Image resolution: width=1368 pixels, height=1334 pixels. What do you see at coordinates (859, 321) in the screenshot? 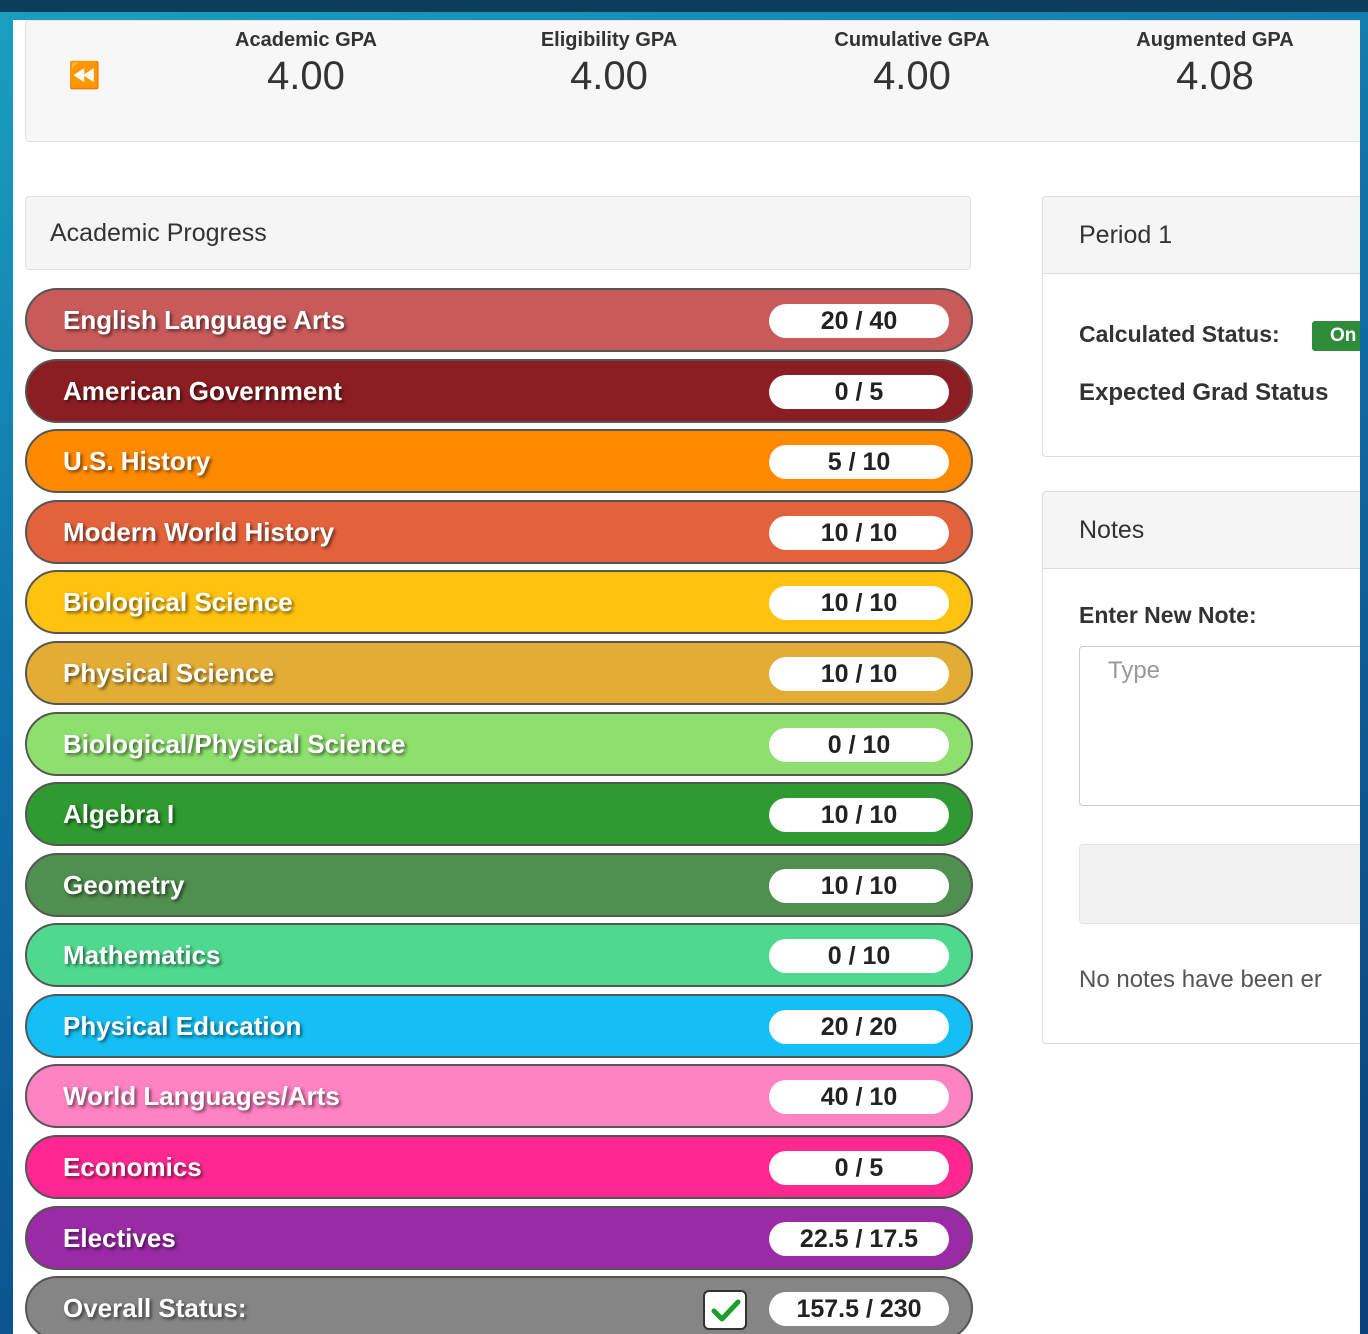
I see `subject-progress: 20 / 40` at bounding box center [859, 321].